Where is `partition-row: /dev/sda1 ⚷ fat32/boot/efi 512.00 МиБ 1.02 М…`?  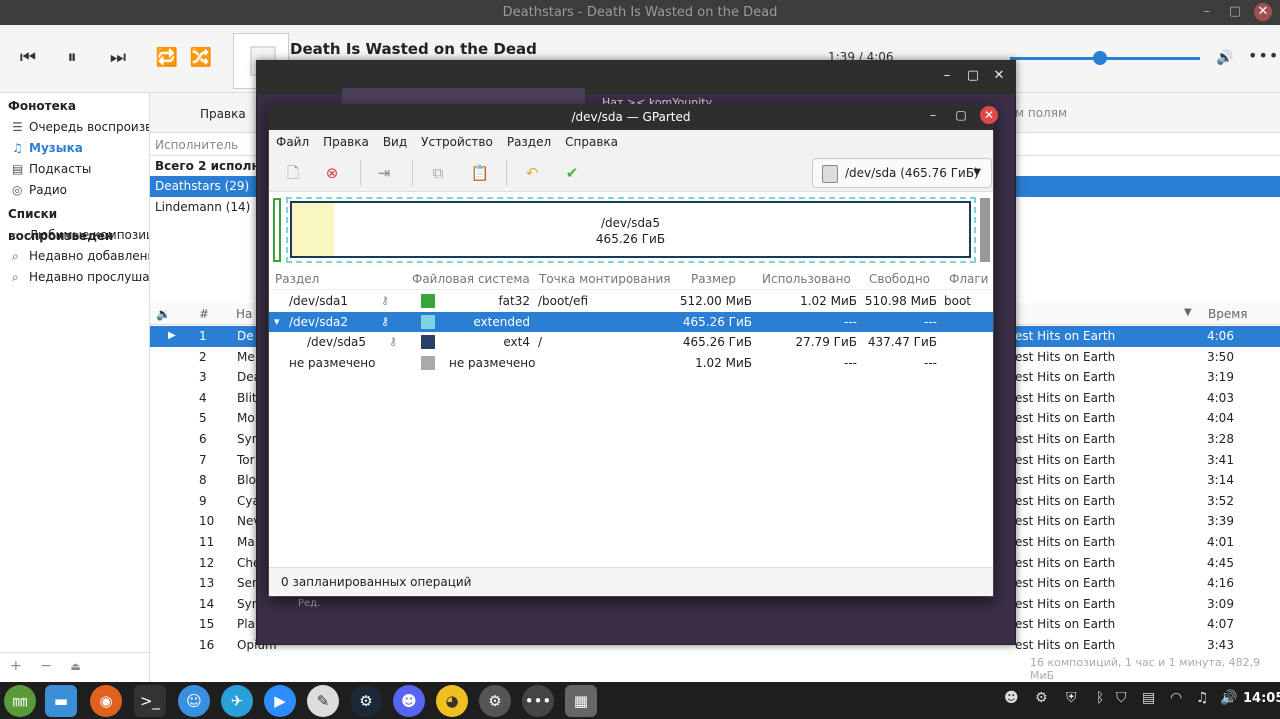 partition-row: /dev/sda1 ⚷ fat32/boot/efi 512.00 МиБ 1.02 М… is located at coordinates (631, 301).